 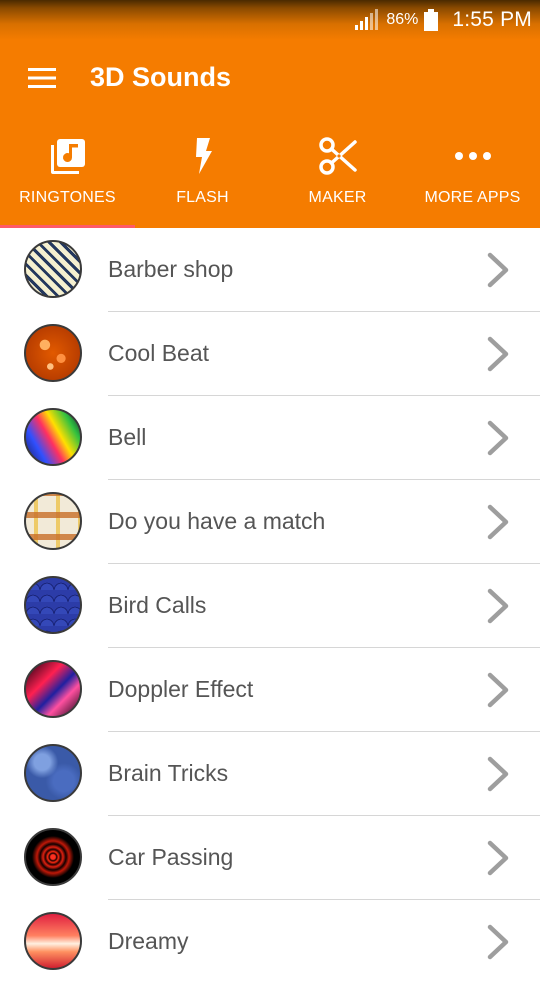 What do you see at coordinates (171, 857) in the screenshot?
I see `ringtone-title: Car Passing` at bounding box center [171, 857].